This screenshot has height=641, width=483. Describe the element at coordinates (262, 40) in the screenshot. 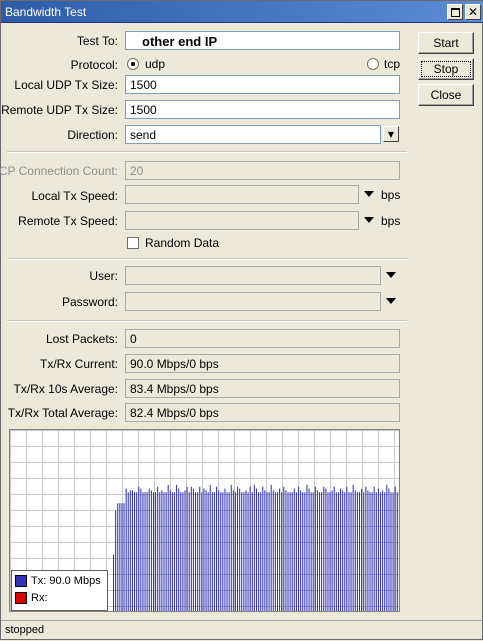

I see `test-to-input: other end IP` at that location.